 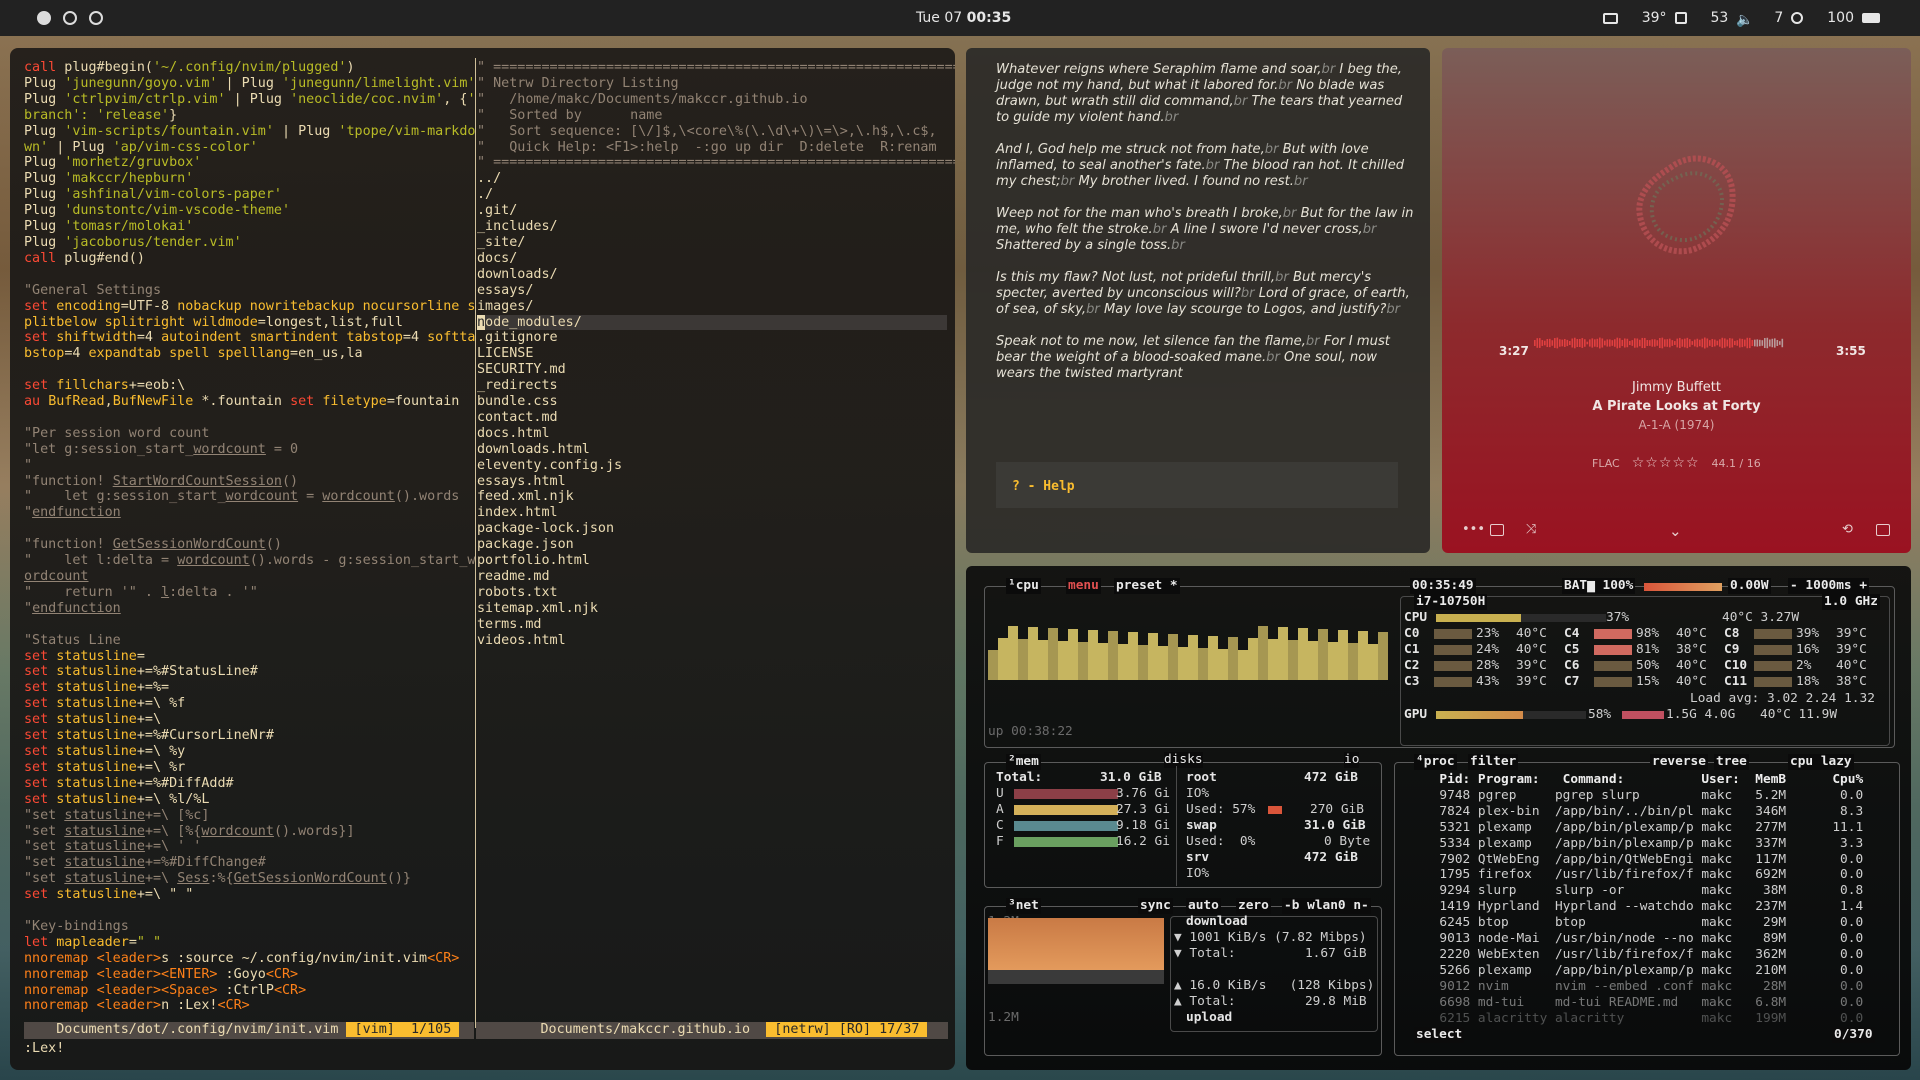 I want to click on preset-button: preset *, so click(x=1147, y=586).